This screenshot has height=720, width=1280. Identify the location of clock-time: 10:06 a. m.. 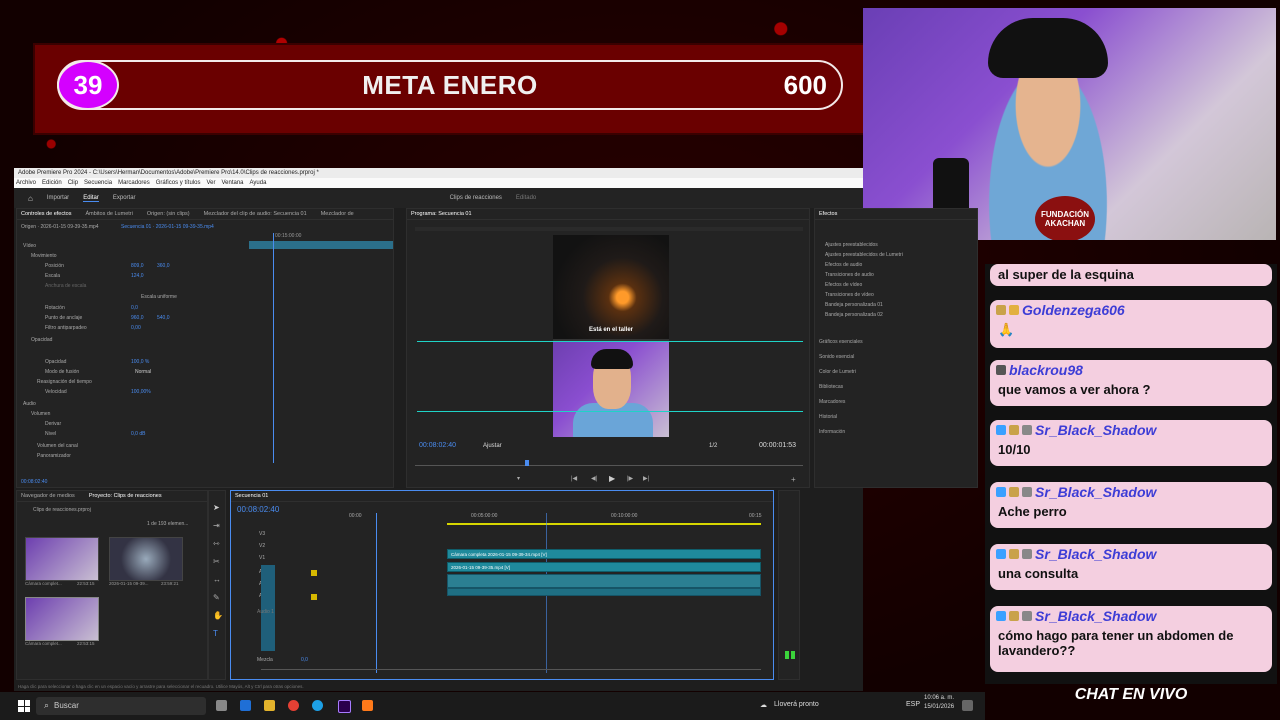
(939, 698).